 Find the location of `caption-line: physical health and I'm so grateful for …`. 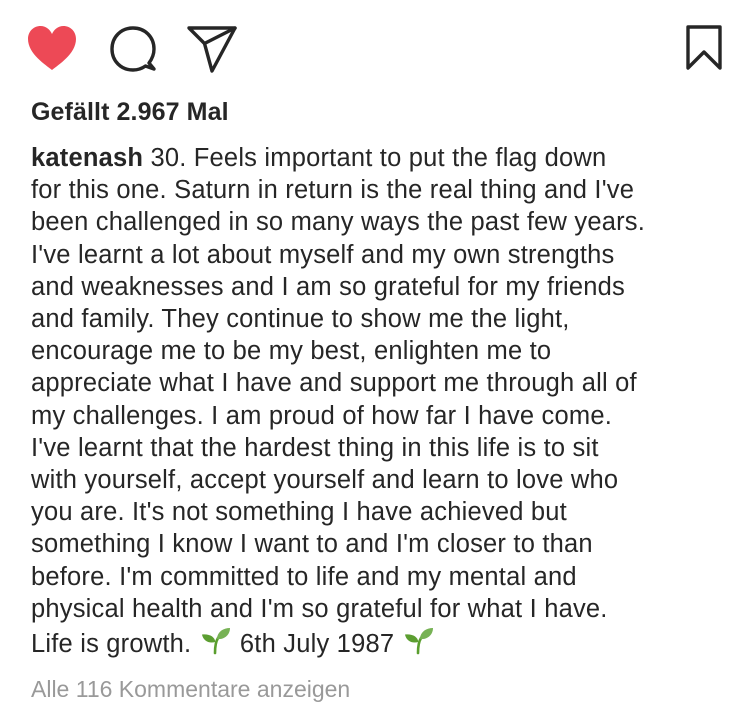

caption-line: physical health and I'm so grateful for … is located at coordinates (319, 608).